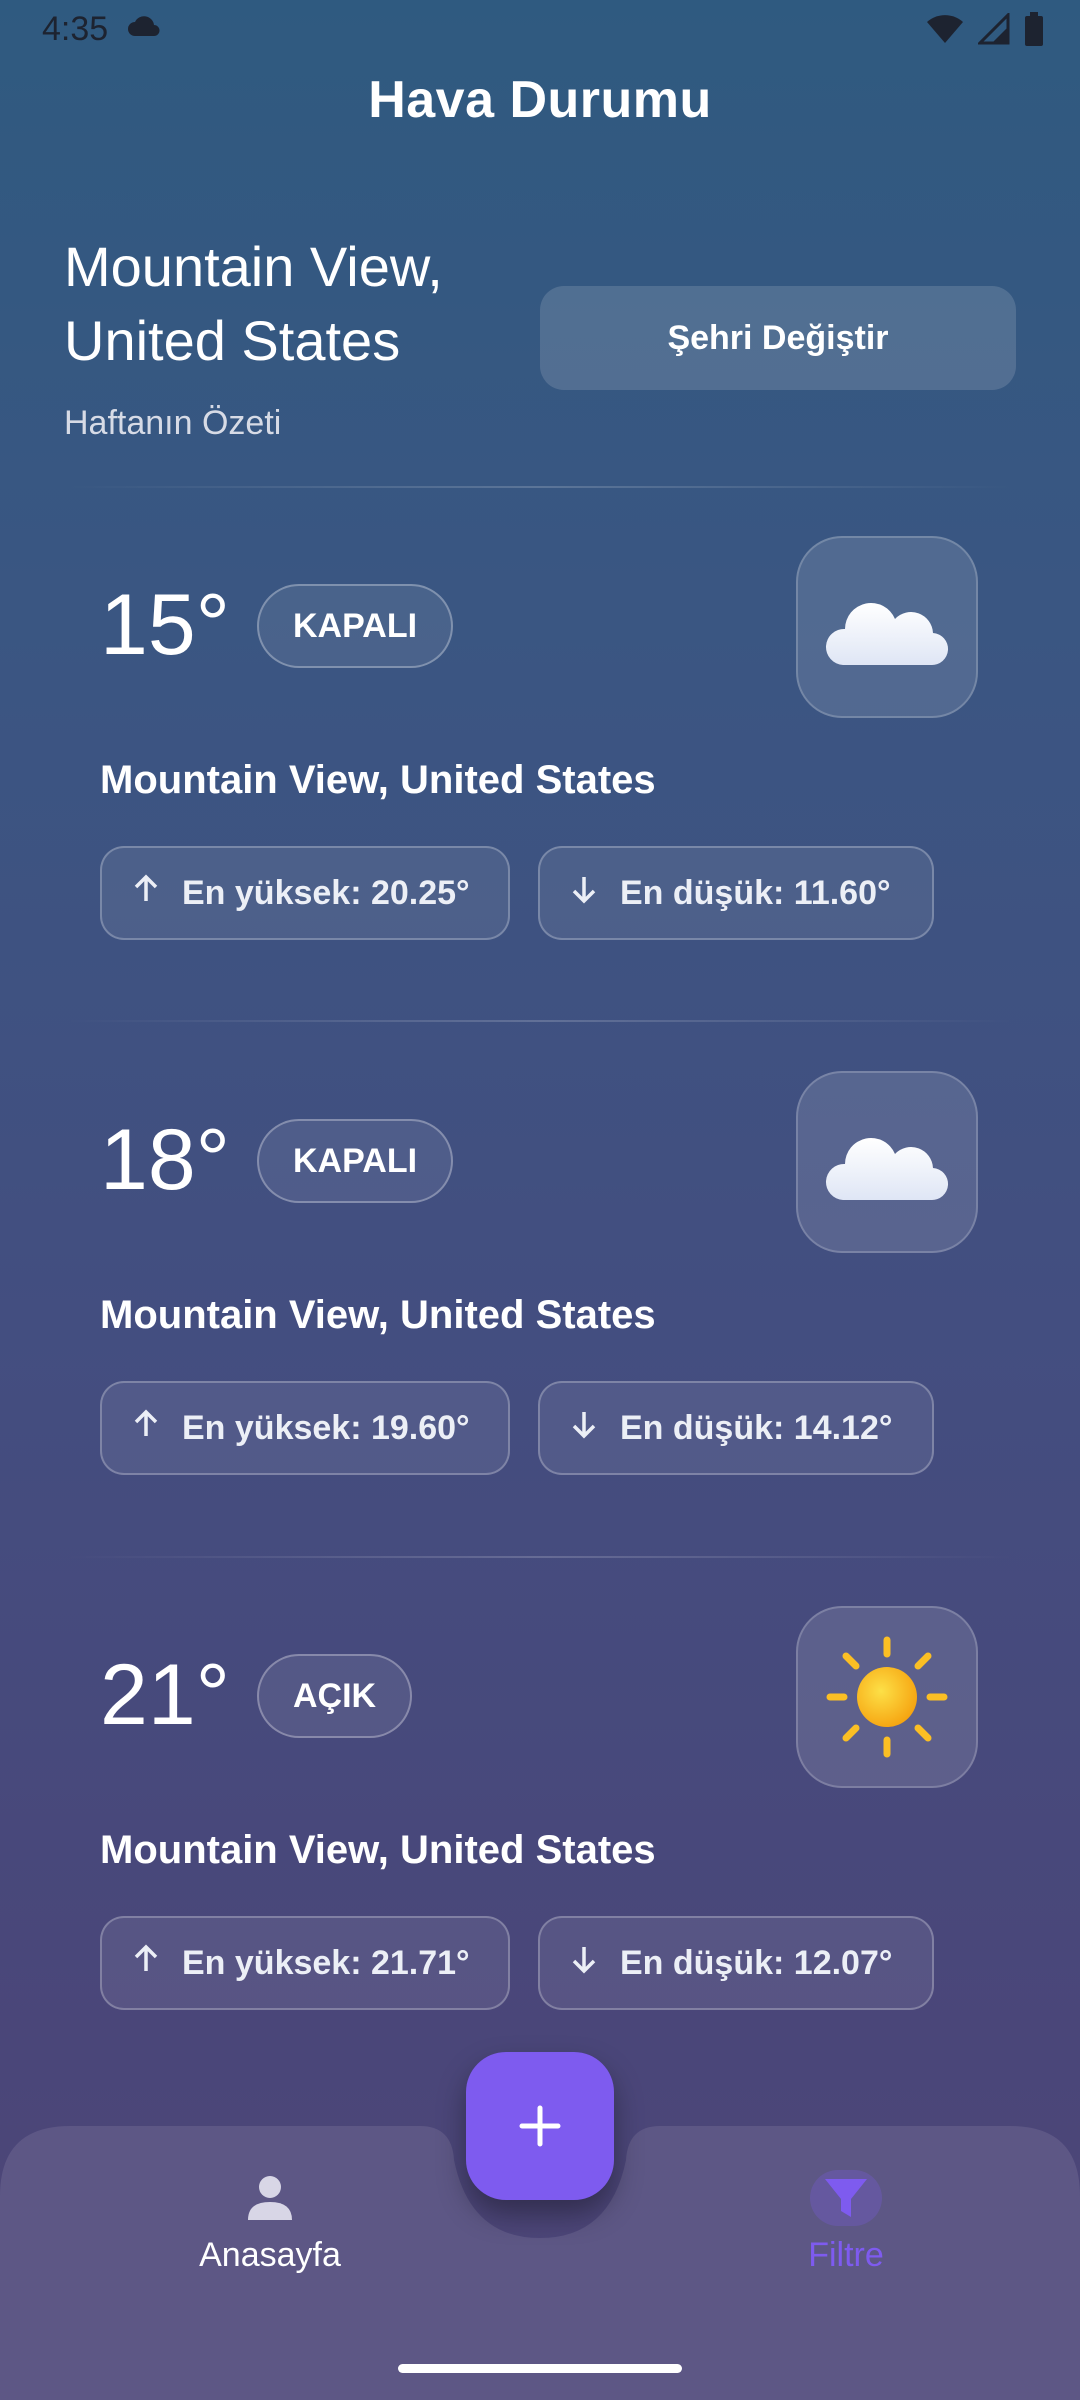 The image size is (1080, 2400). I want to click on min-temp-chip: En düşük: 12.07°, so click(736, 1963).